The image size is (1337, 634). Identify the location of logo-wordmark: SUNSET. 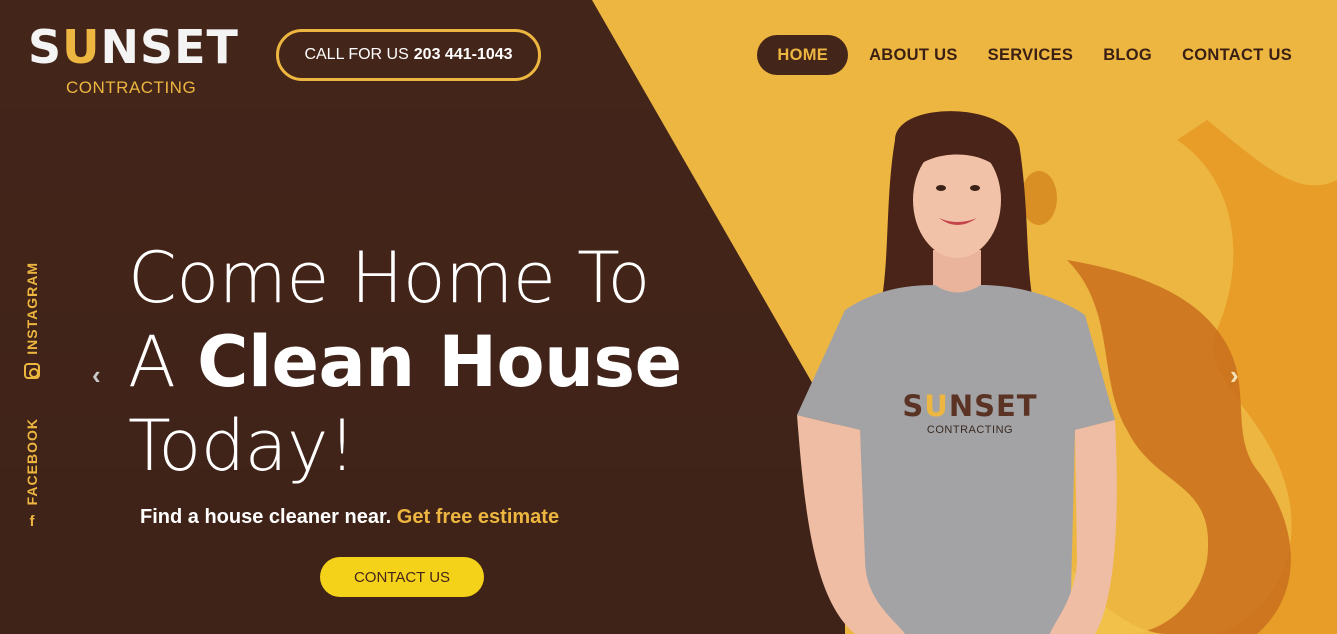
(133, 47).